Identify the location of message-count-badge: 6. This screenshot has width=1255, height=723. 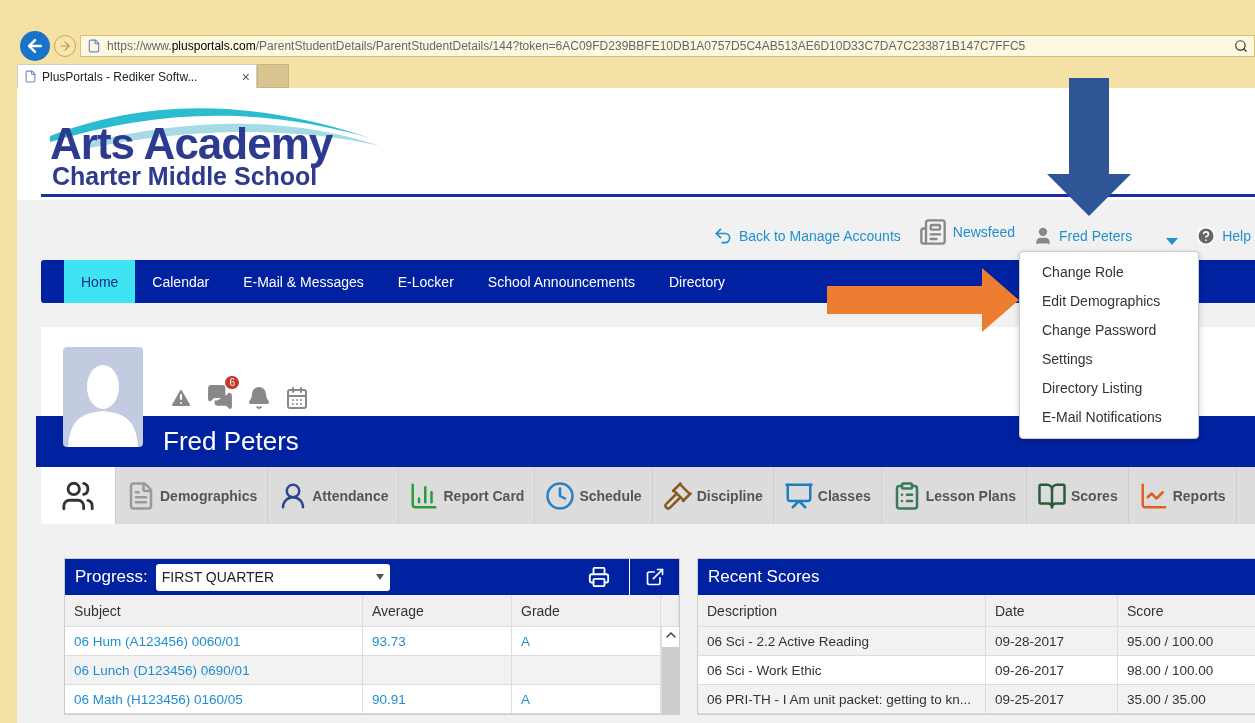
(232, 382).